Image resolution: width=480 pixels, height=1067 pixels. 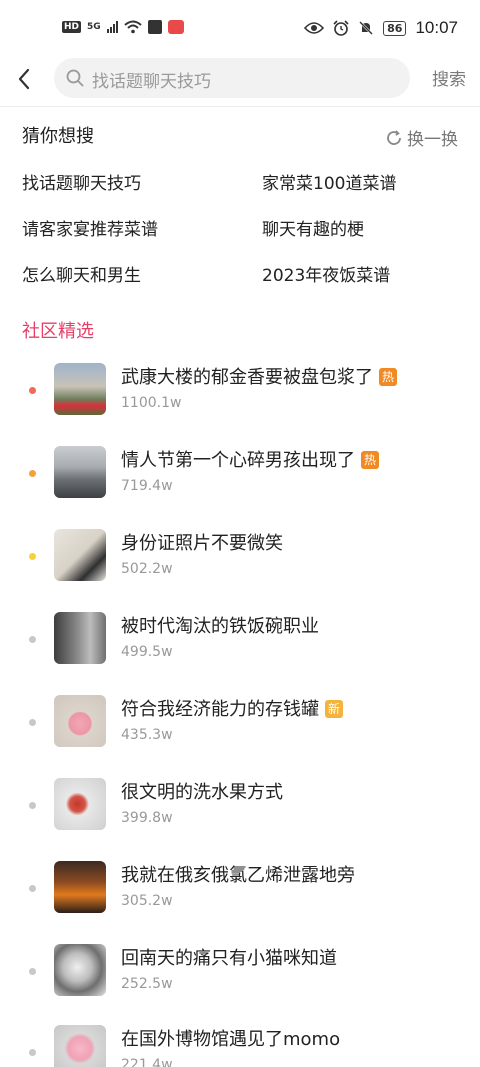 I want to click on back-arrow-icon, so click(x=25, y=79).